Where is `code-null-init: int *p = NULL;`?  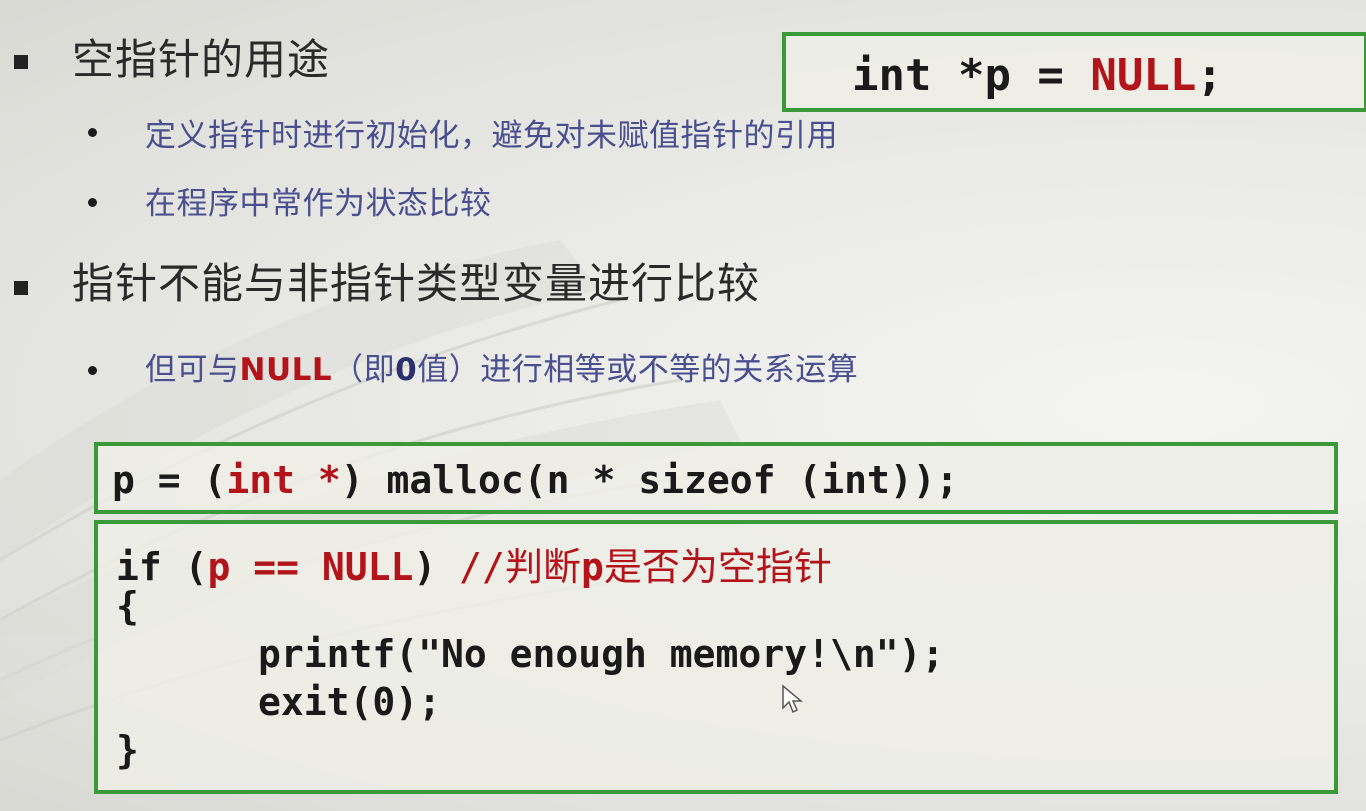 code-null-init: int *p = NULL; is located at coordinates (1037, 75).